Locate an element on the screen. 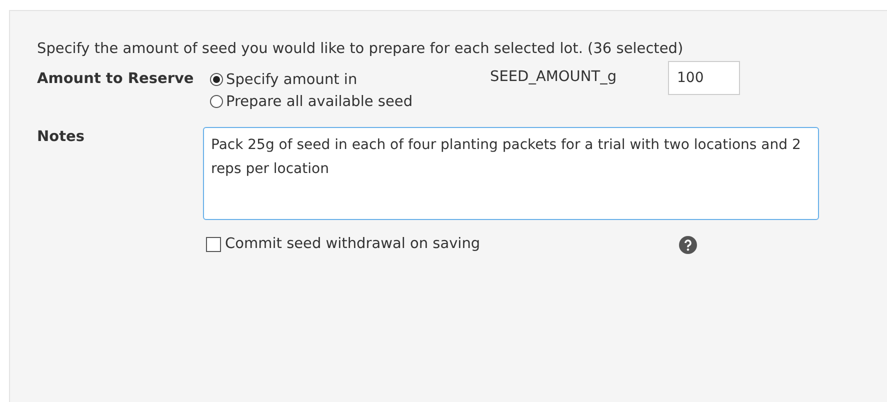  commit-checkbox: Commit seed withdrawal on saving is located at coordinates (442, 245).